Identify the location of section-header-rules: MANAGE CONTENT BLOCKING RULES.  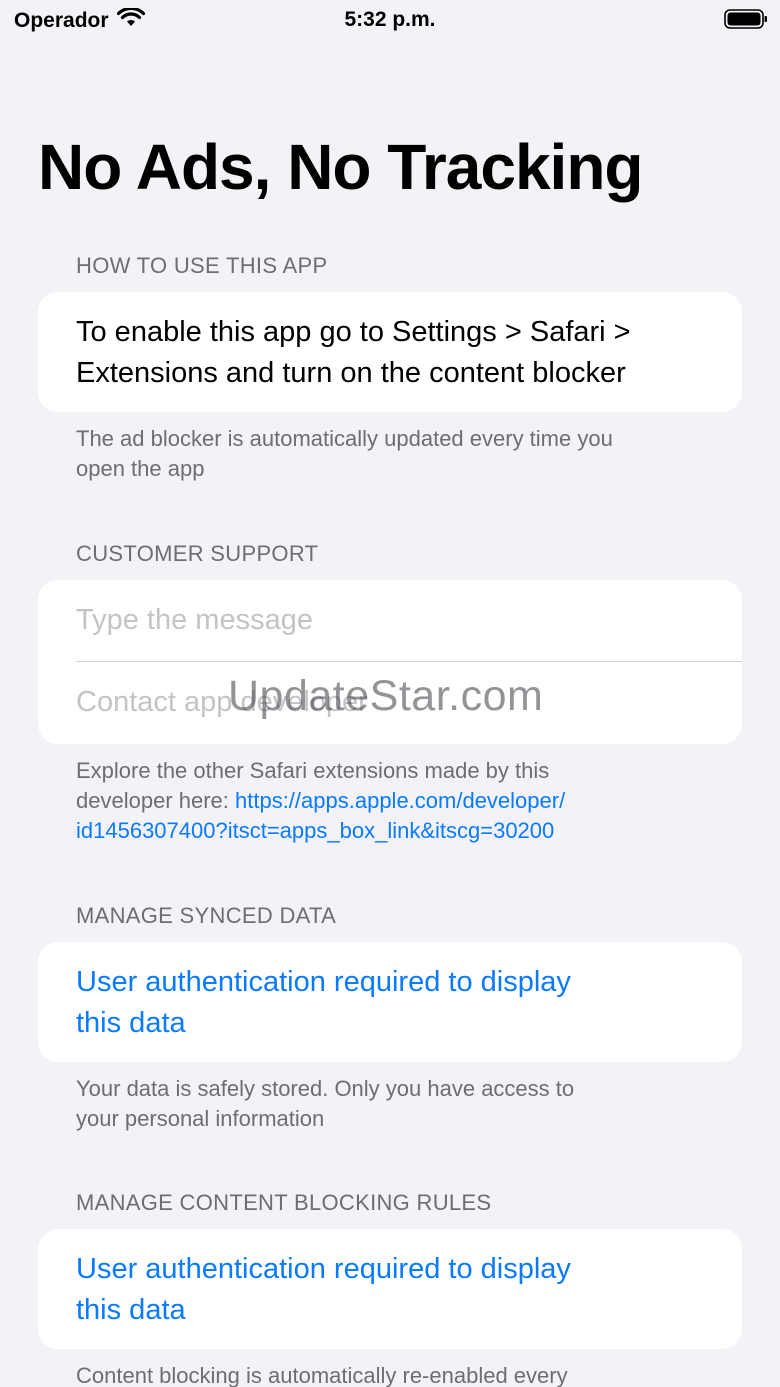
(284, 1202).